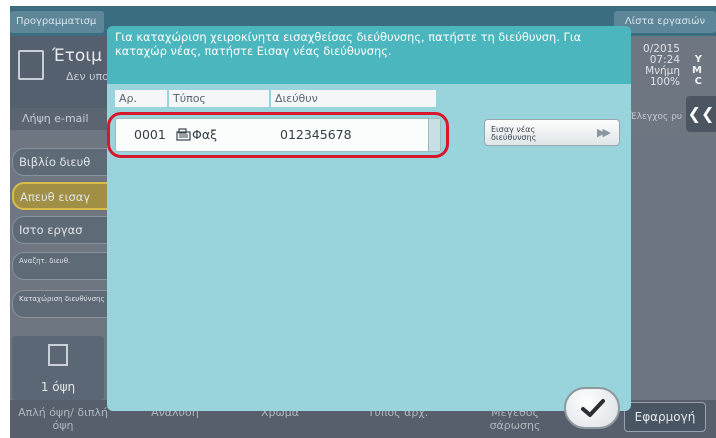 This screenshot has height=438, width=716. Describe the element at coordinates (141, 98) in the screenshot. I see `column-number: Αρ.` at that location.